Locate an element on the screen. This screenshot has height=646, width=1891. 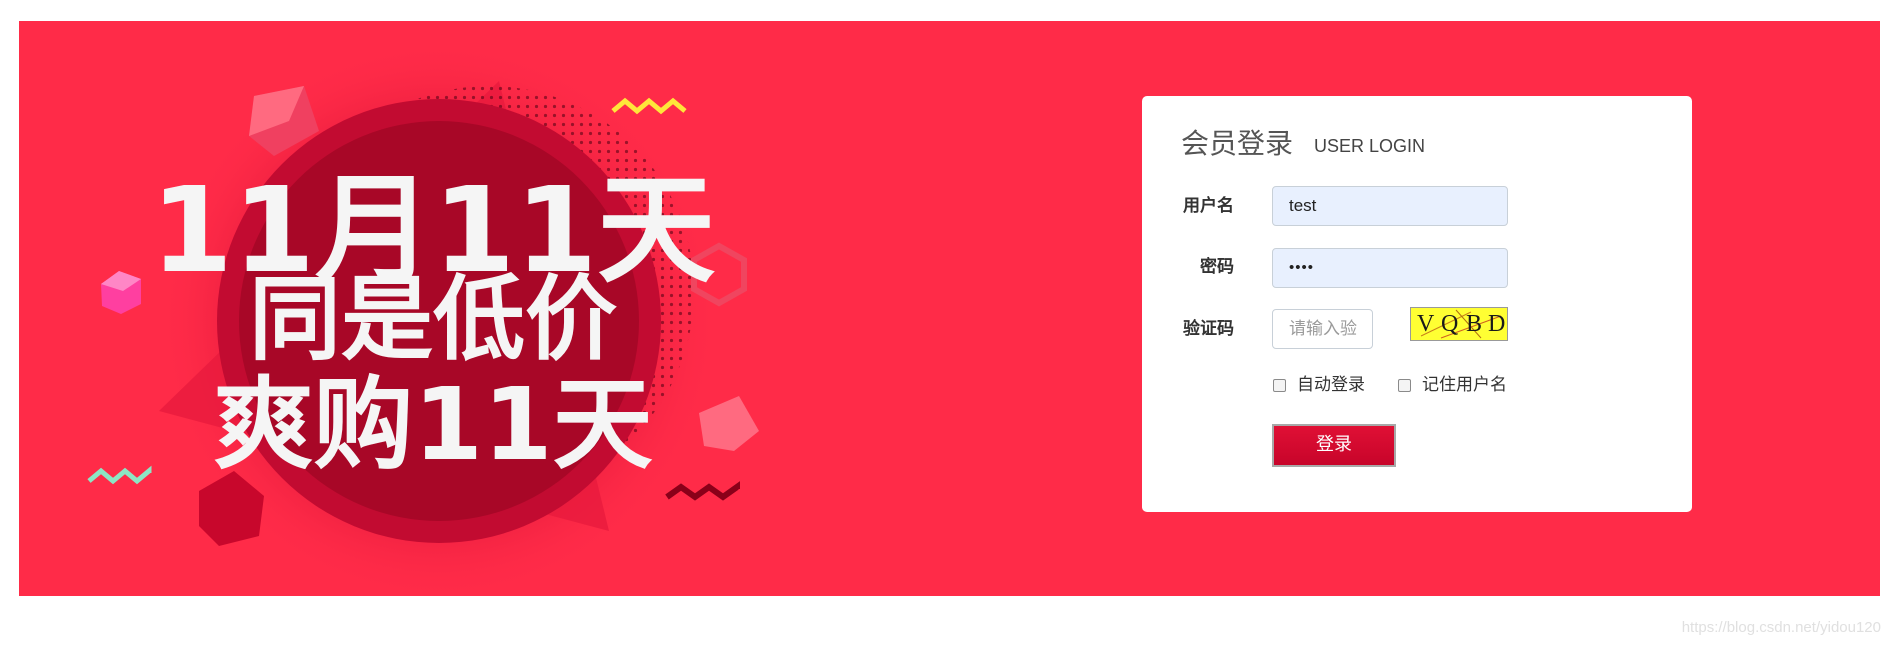
captcha-image: V Q B D is located at coordinates (1459, 324).